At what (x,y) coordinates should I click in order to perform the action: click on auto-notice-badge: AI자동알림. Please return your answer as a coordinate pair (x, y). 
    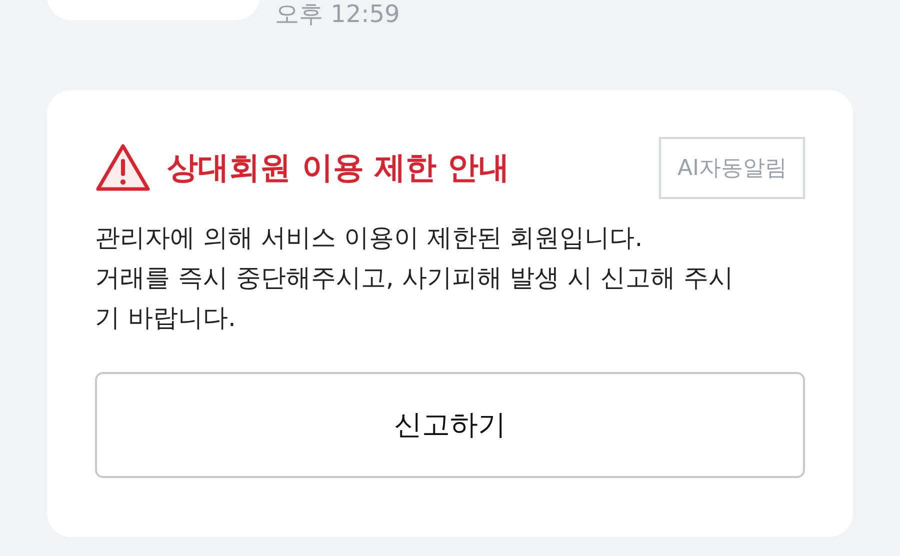
    Looking at the image, I should click on (732, 168).